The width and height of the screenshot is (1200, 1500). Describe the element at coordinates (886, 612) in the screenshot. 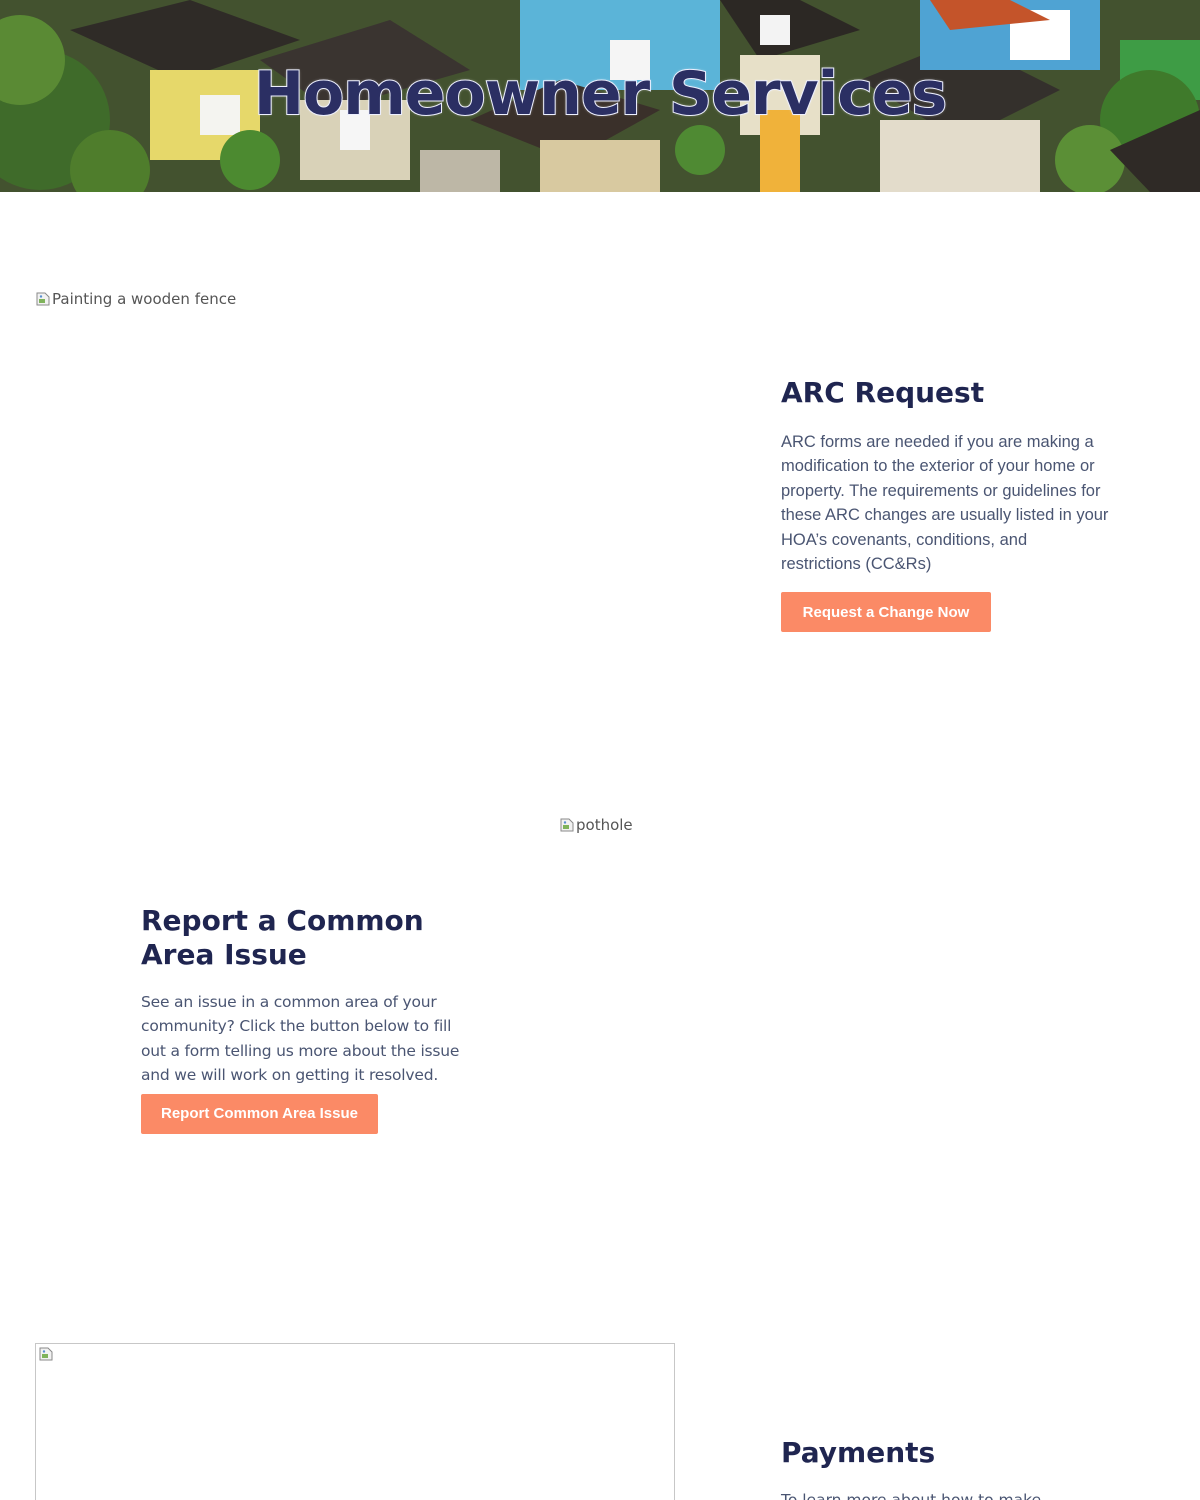

I see `request-change-button: Request a Change Now` at that location.